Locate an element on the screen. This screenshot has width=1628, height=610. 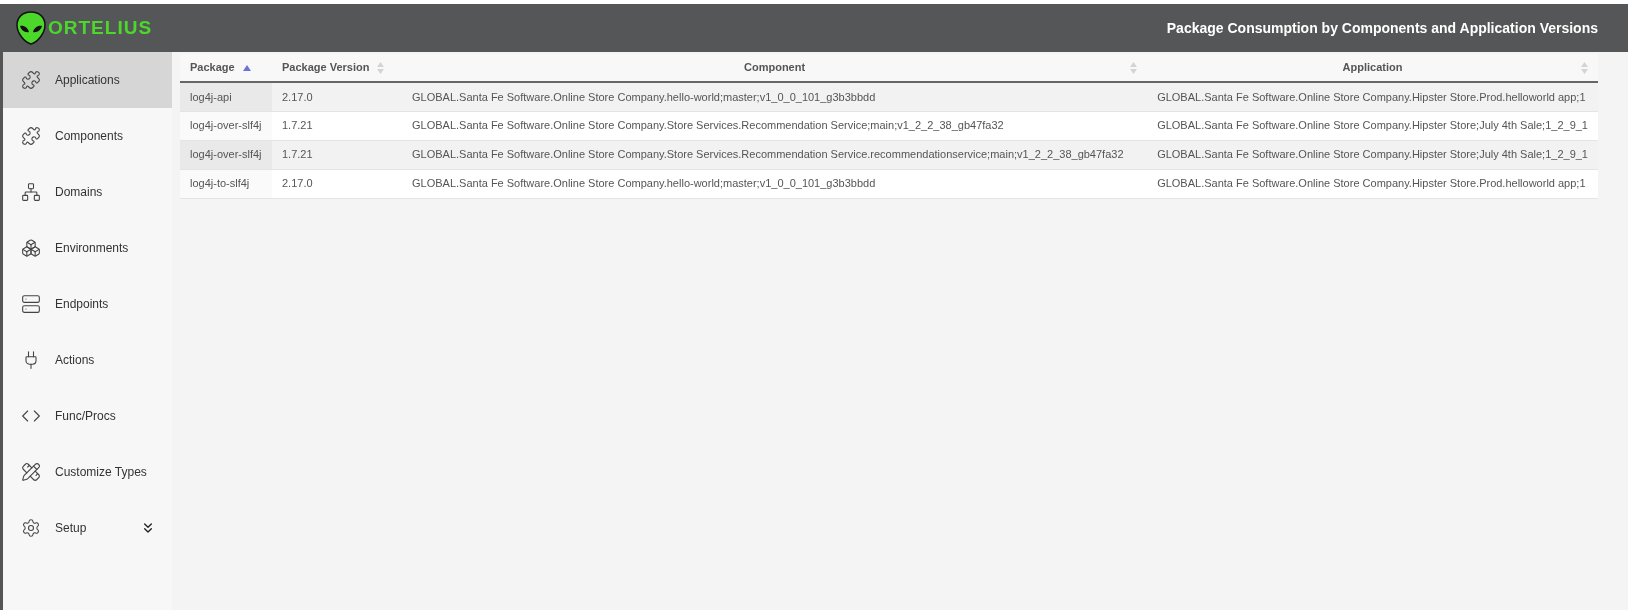
table-cell: GLOBAL.Santa Fe Software.Online Store Company.Store Services.Recommendation Service.recommendationservice;main;v1_2_2_38_gb47fa32 is located at coordinates (775, 154).